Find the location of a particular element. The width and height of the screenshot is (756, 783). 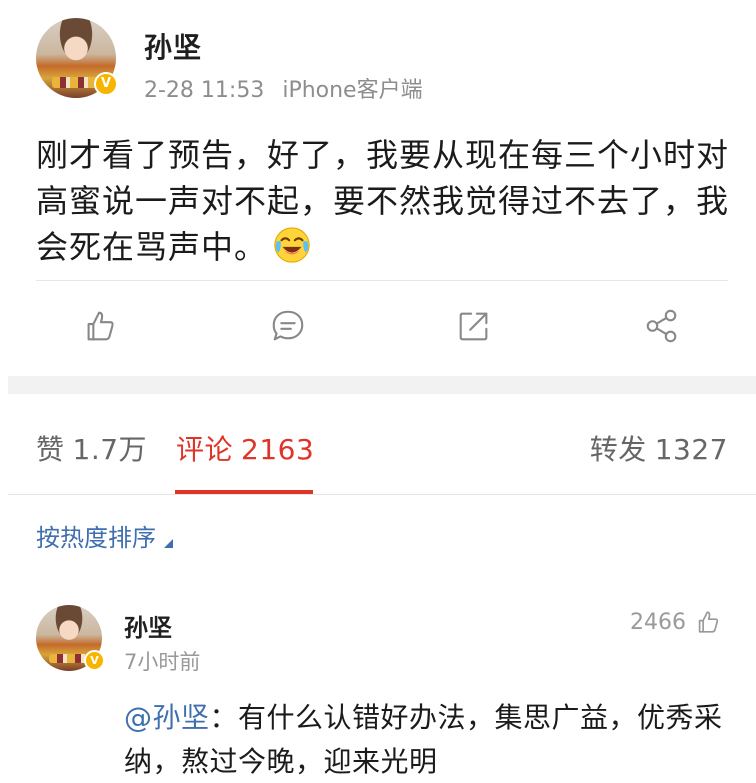

tab-comments: 评论 2163 is located at coordinates (245, 448).